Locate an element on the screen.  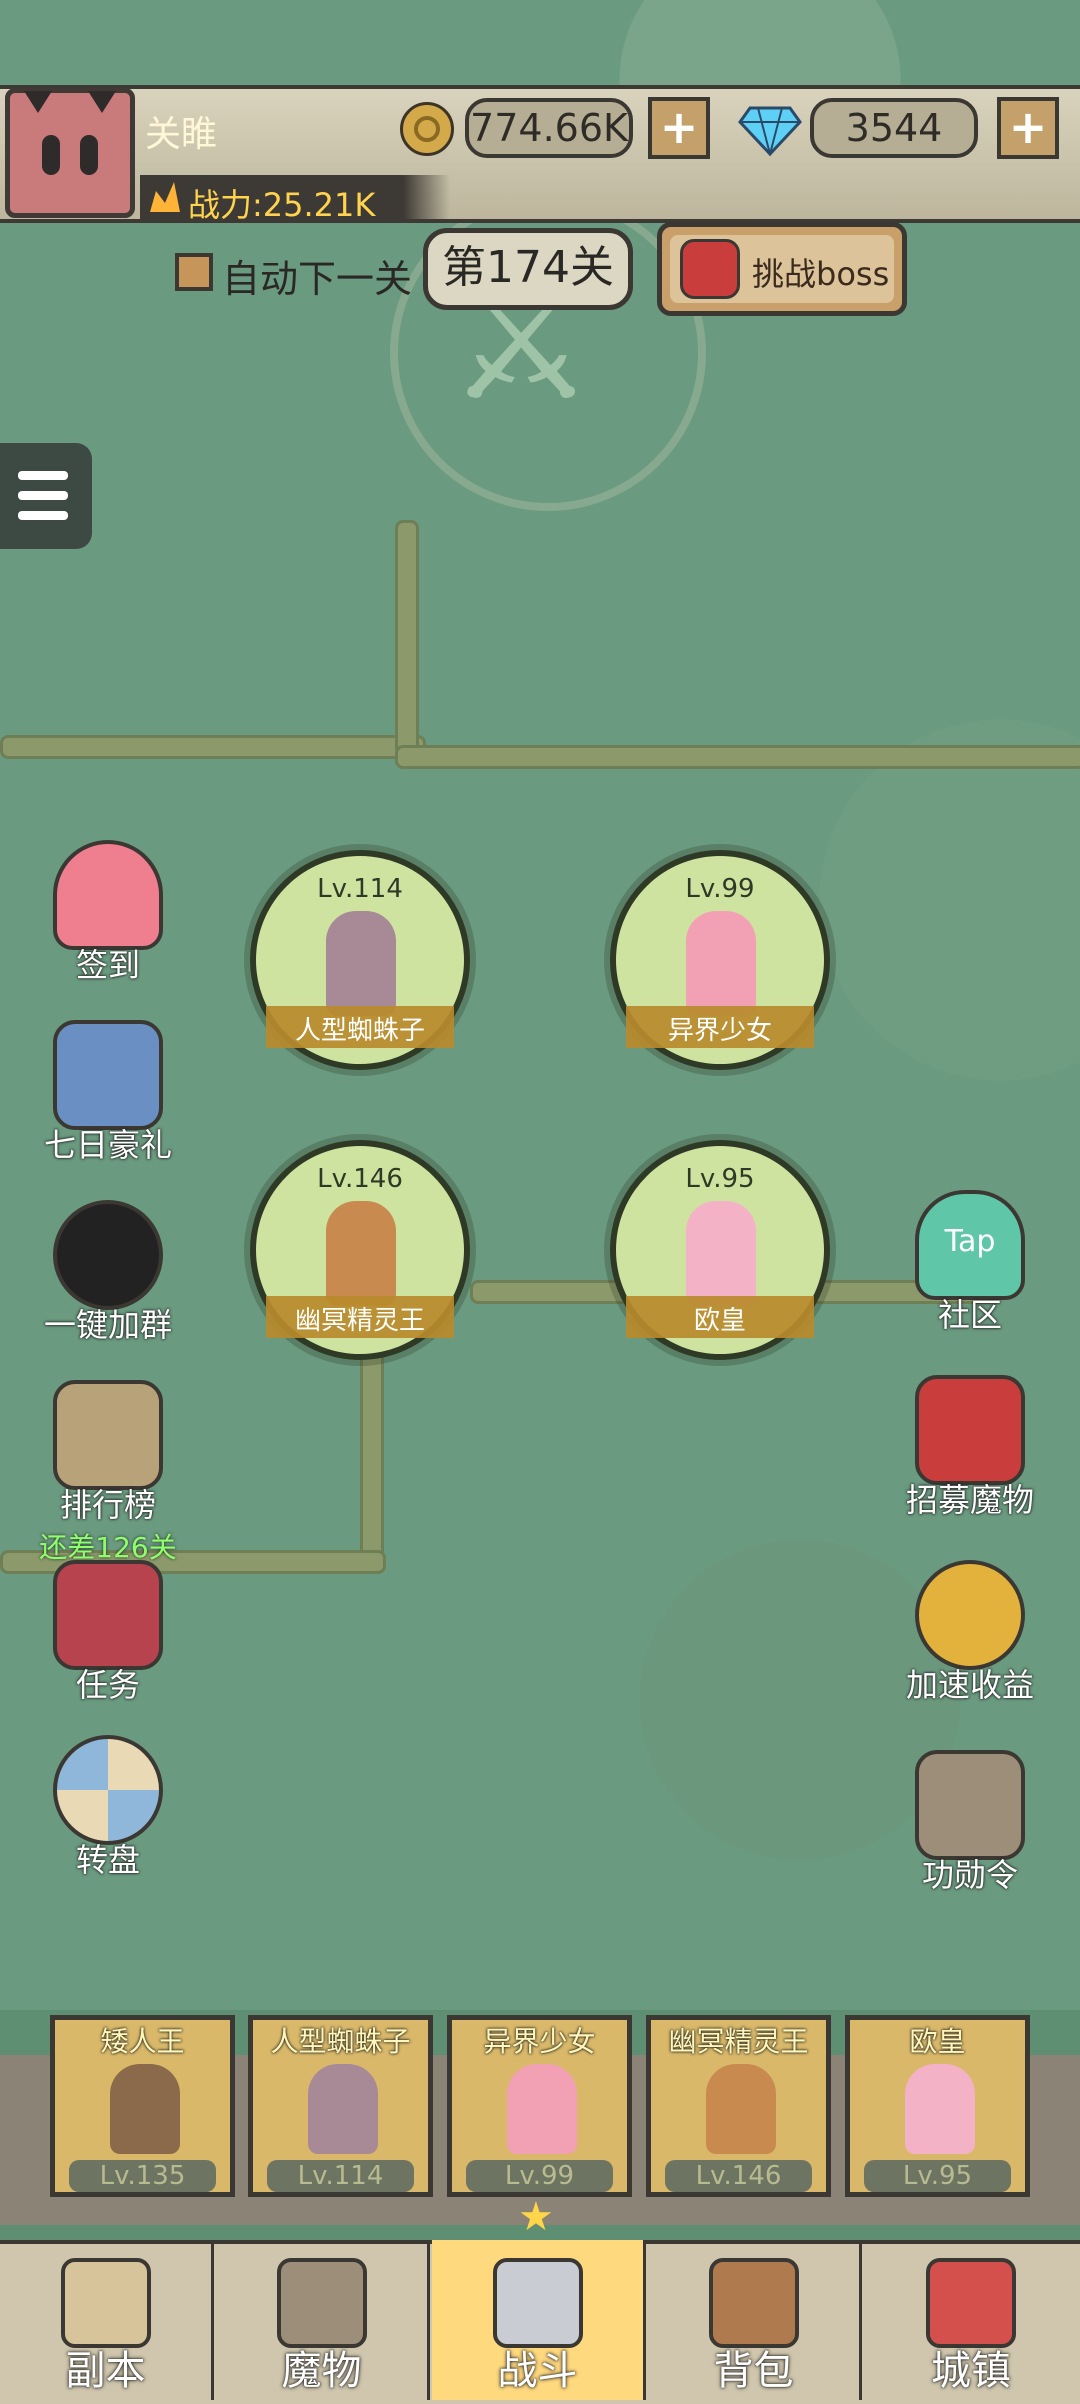
team-card-level: Lv.114 is located at coordinates (340, 2176).